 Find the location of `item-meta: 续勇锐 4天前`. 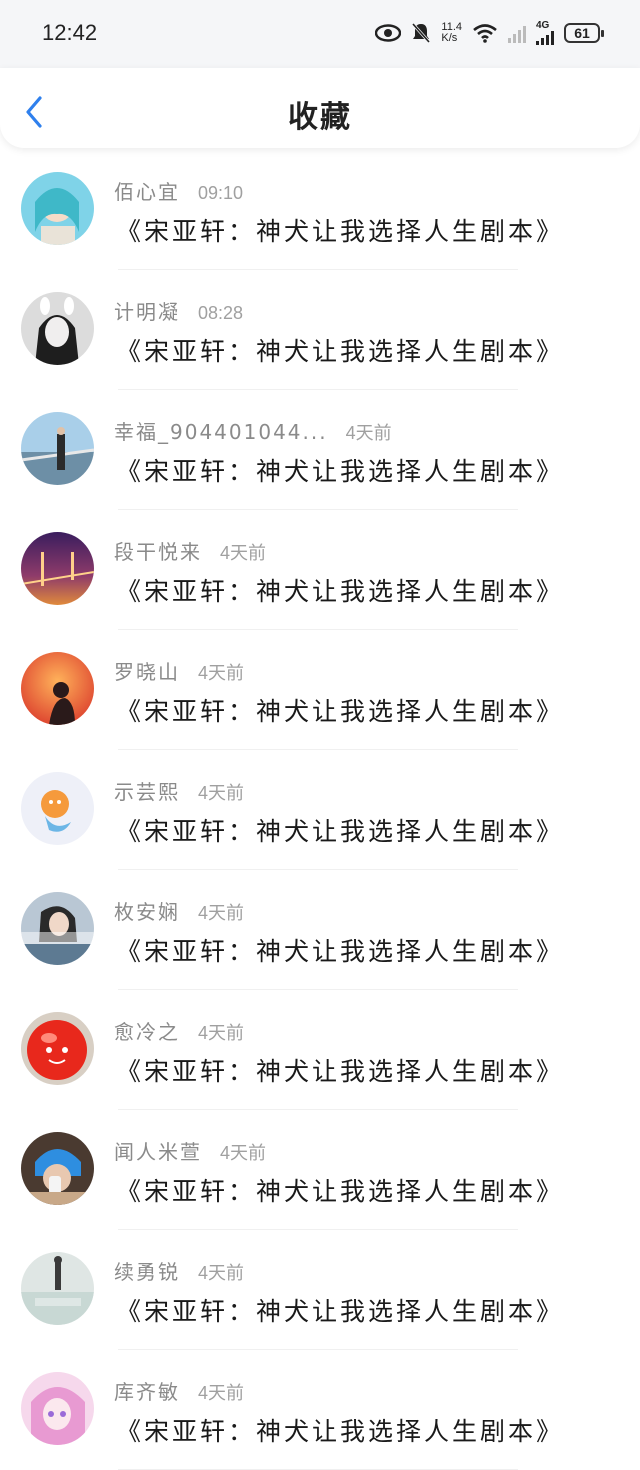

item-meta: 续勇锐 4天前 is located at coordinates (179, 1270).